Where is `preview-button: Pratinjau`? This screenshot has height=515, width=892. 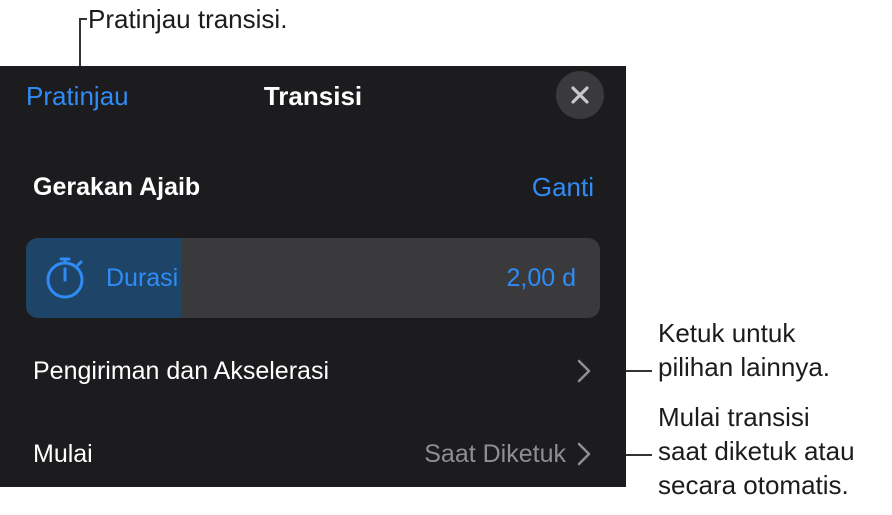 preview-button: Pratinjau is located at coordinates (77, 96).